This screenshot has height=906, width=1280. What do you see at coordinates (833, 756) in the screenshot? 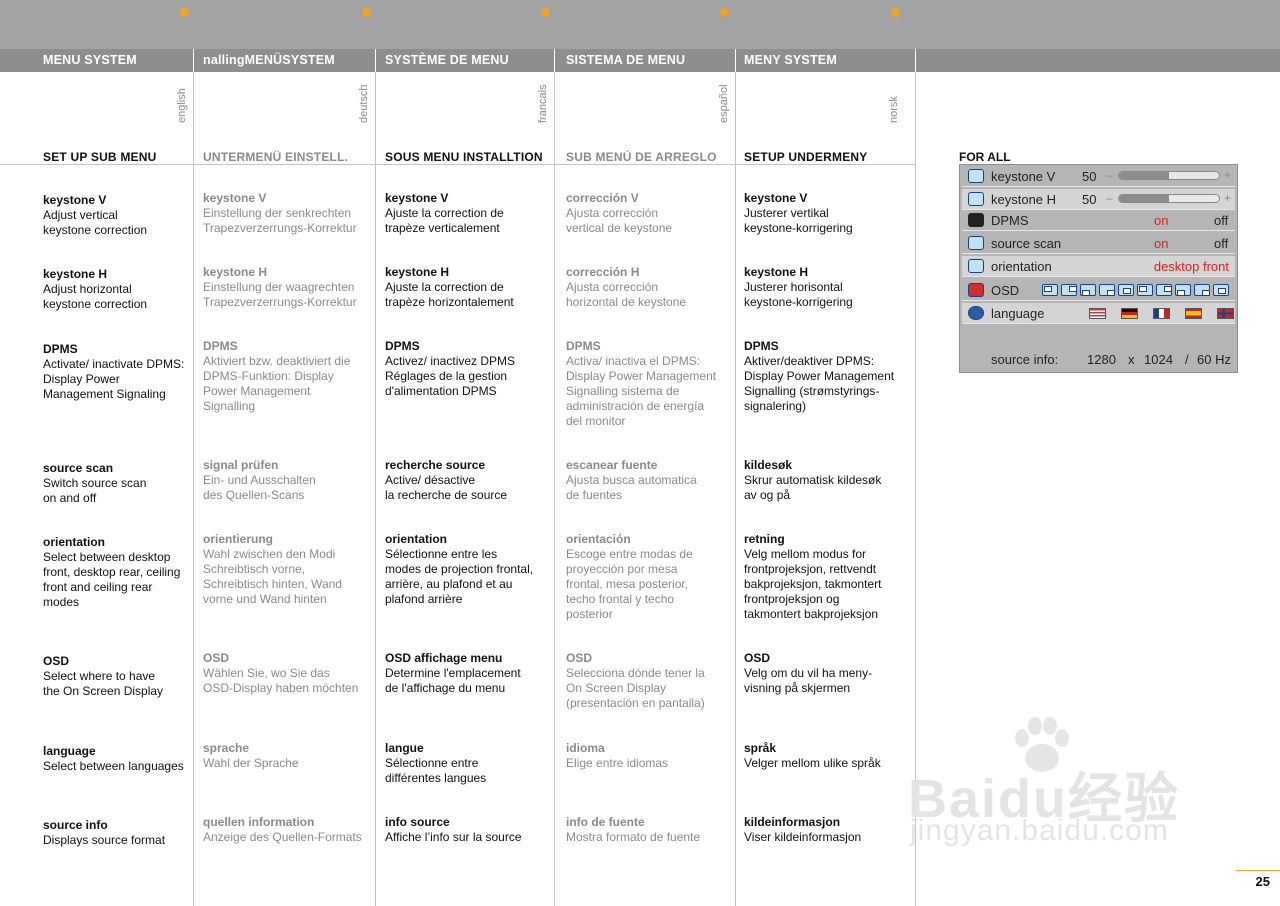
I see `menu-entry: språk Velger mellom ulike språk` at bounding box center [833, 756].